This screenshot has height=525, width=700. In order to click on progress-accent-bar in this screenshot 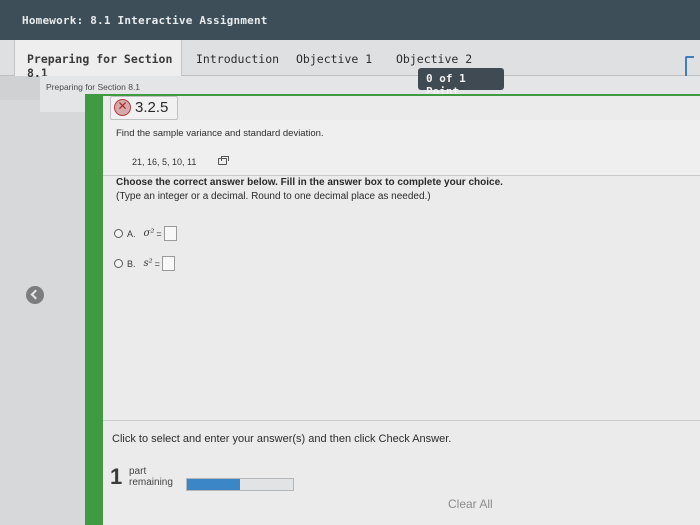, I will do `click(94, 310)`.